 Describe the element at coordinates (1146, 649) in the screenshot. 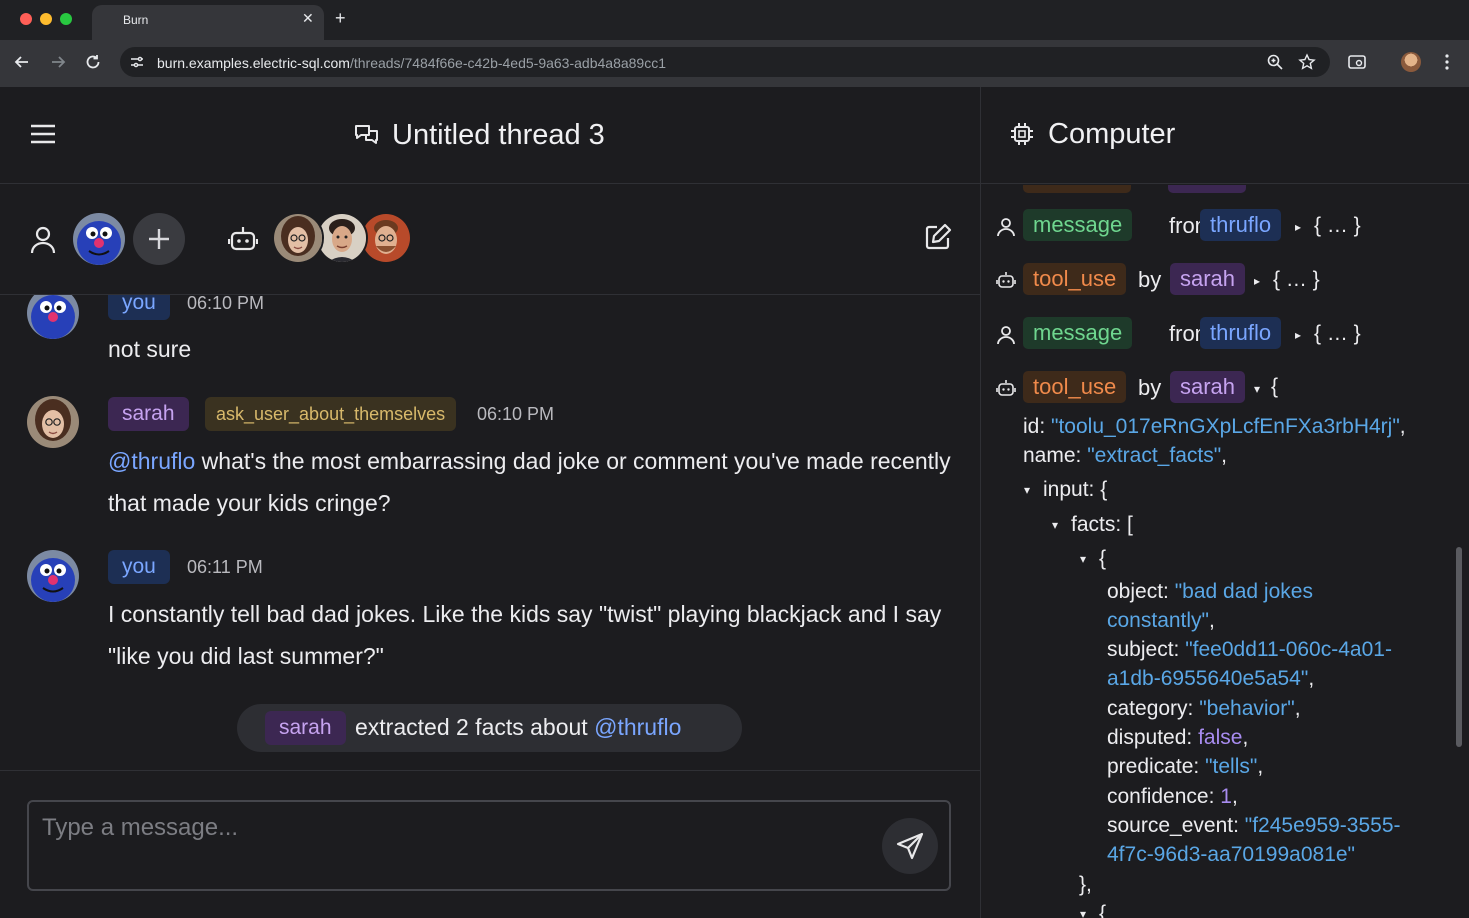

I see `json-key: subject:` at that location.